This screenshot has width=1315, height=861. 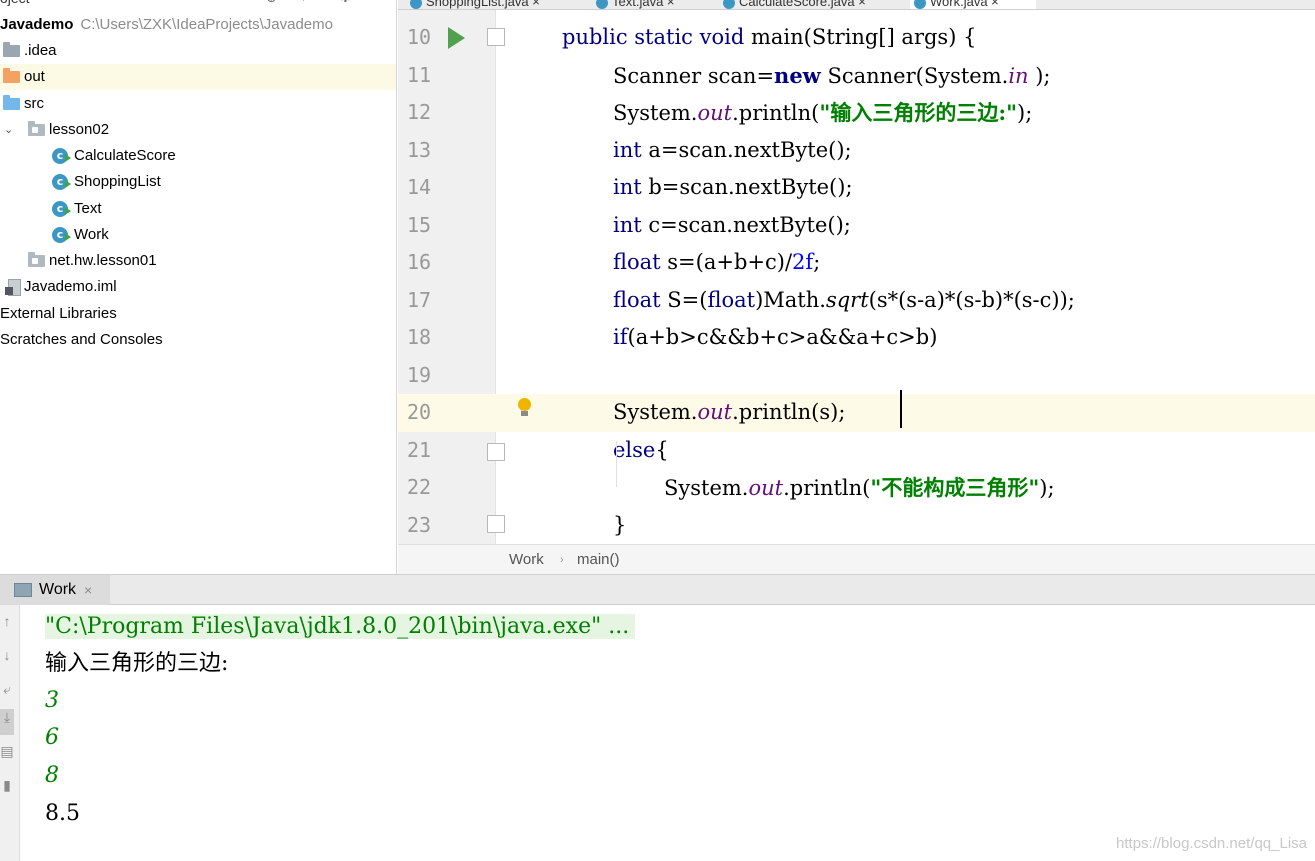 What do you see at coordinates (303, 2) in the screenshot?
I see `collapse-icon: ÷` at bounding box center [303, 2].